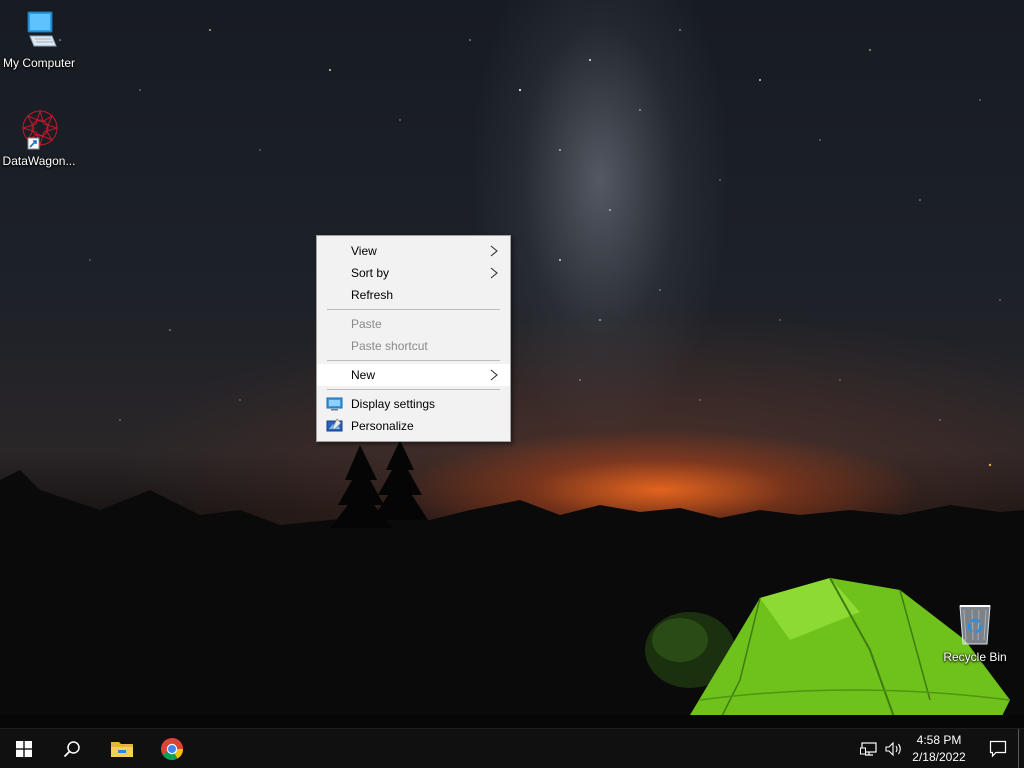 Image resolution: width=1024 pixels, height=768 pixels. I want to click on menu-item-refresh: Refresh, so click(413, 295).